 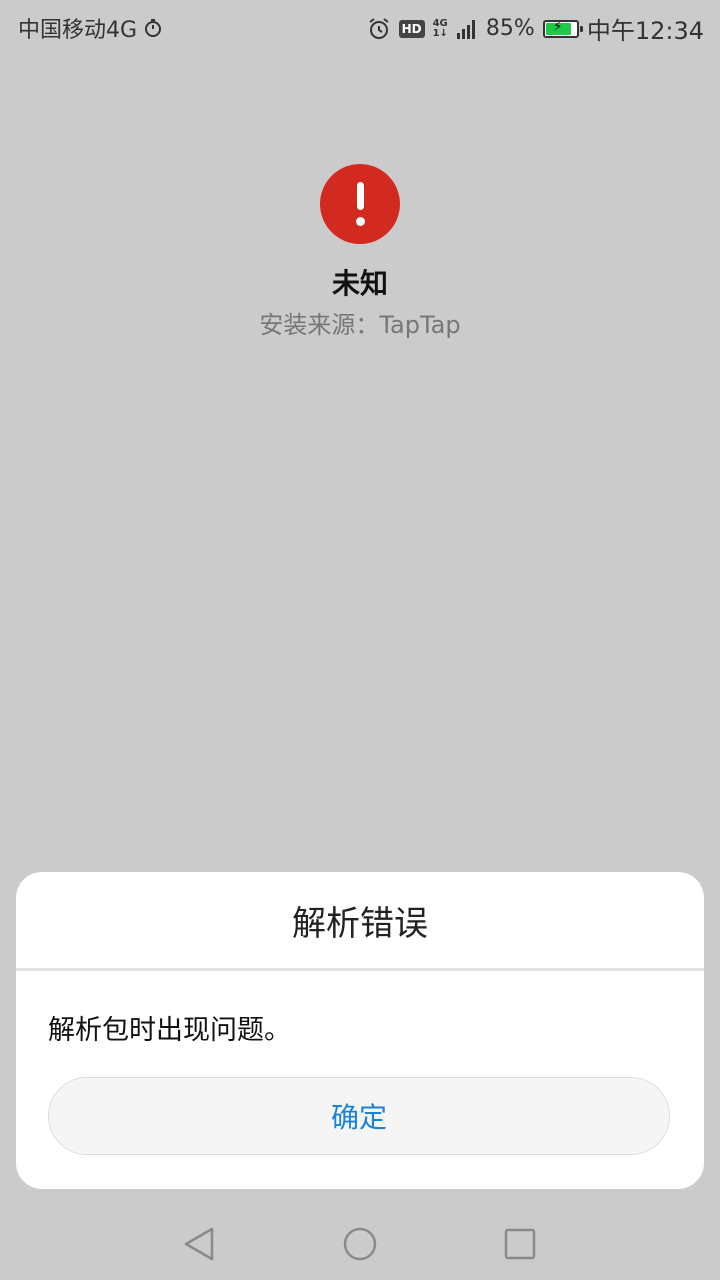 What do you see at coordinates (378, 28) in the screenshot?
I see `alarm-icon` at bounding box center [378, 28].